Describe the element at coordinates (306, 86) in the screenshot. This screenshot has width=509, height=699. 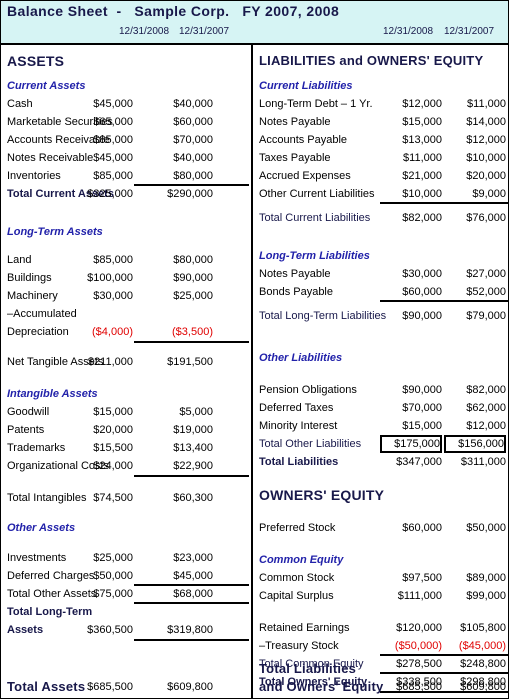
I see `current-liabilities-subheading: Current Liabilities` at that location.